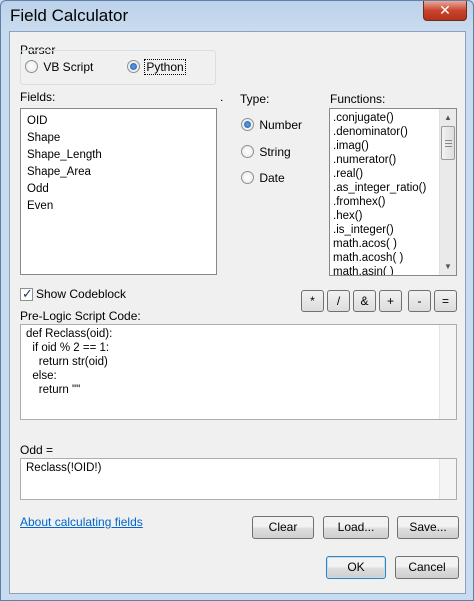 The image size is (474, 601). What do you see at coordinates (40, 206) in the screenshot?
I see `field-item: Even` at bounding box center [40, 206].